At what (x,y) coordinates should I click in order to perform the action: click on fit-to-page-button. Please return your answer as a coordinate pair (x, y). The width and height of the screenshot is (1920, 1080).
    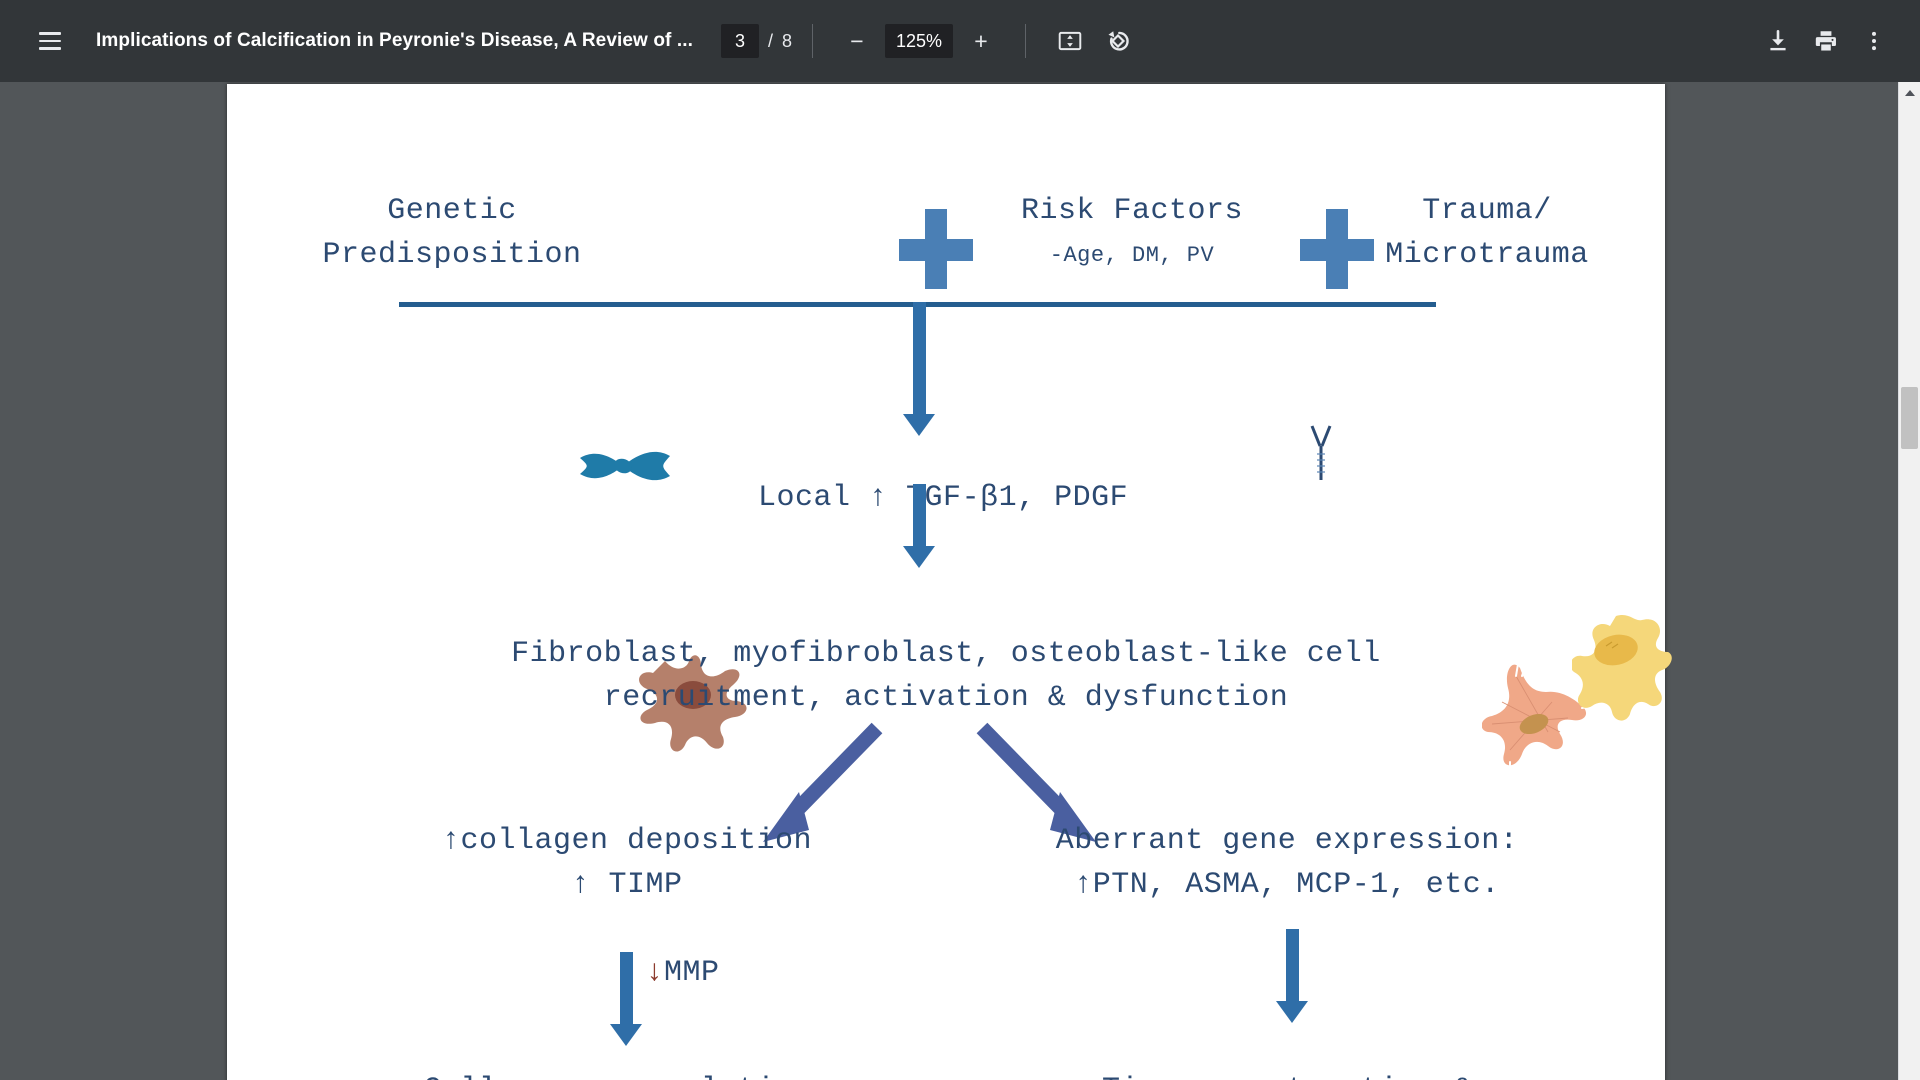
    Looking at the image, I should click on (1070, 41).